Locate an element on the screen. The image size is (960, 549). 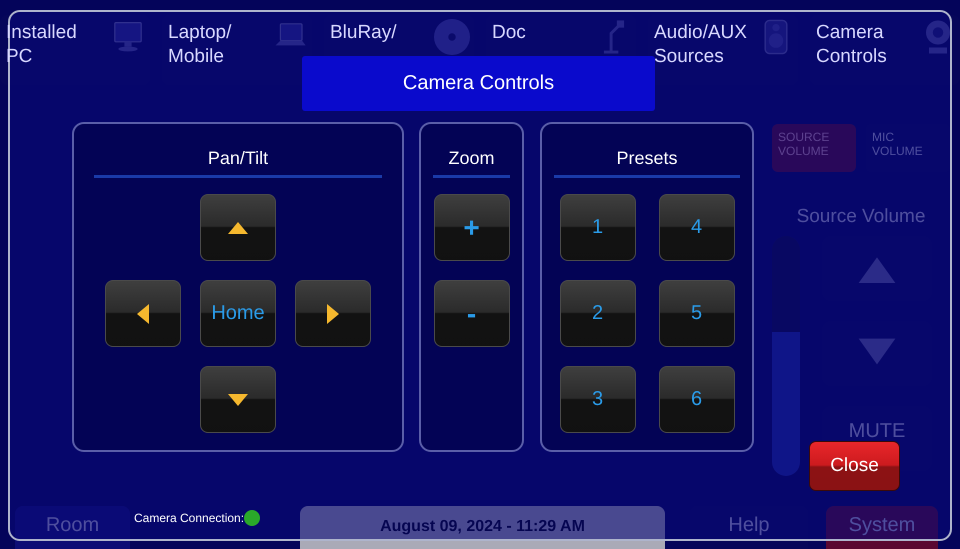
home-button: Home is located at coordinates (238, 313).